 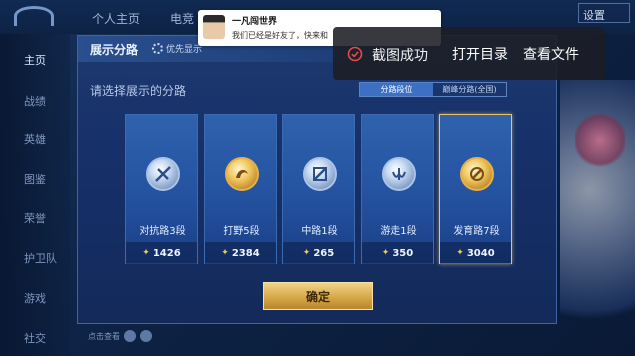 I want to click on modal-title: 展示分路, so click(x=114, y=50).